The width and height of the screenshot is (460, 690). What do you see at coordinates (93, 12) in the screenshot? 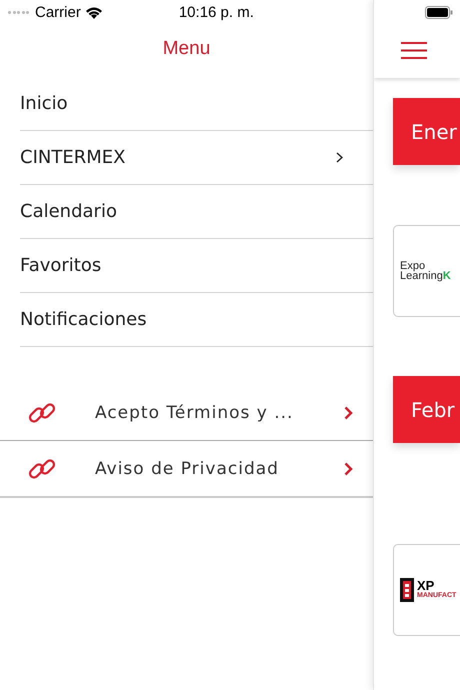
I see `wifi-icon` at bounding box center [93, 12].